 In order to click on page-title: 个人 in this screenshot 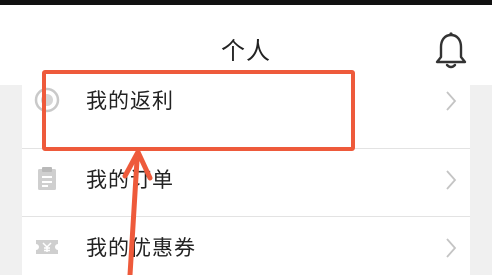, I will do `click(246, 51)`.